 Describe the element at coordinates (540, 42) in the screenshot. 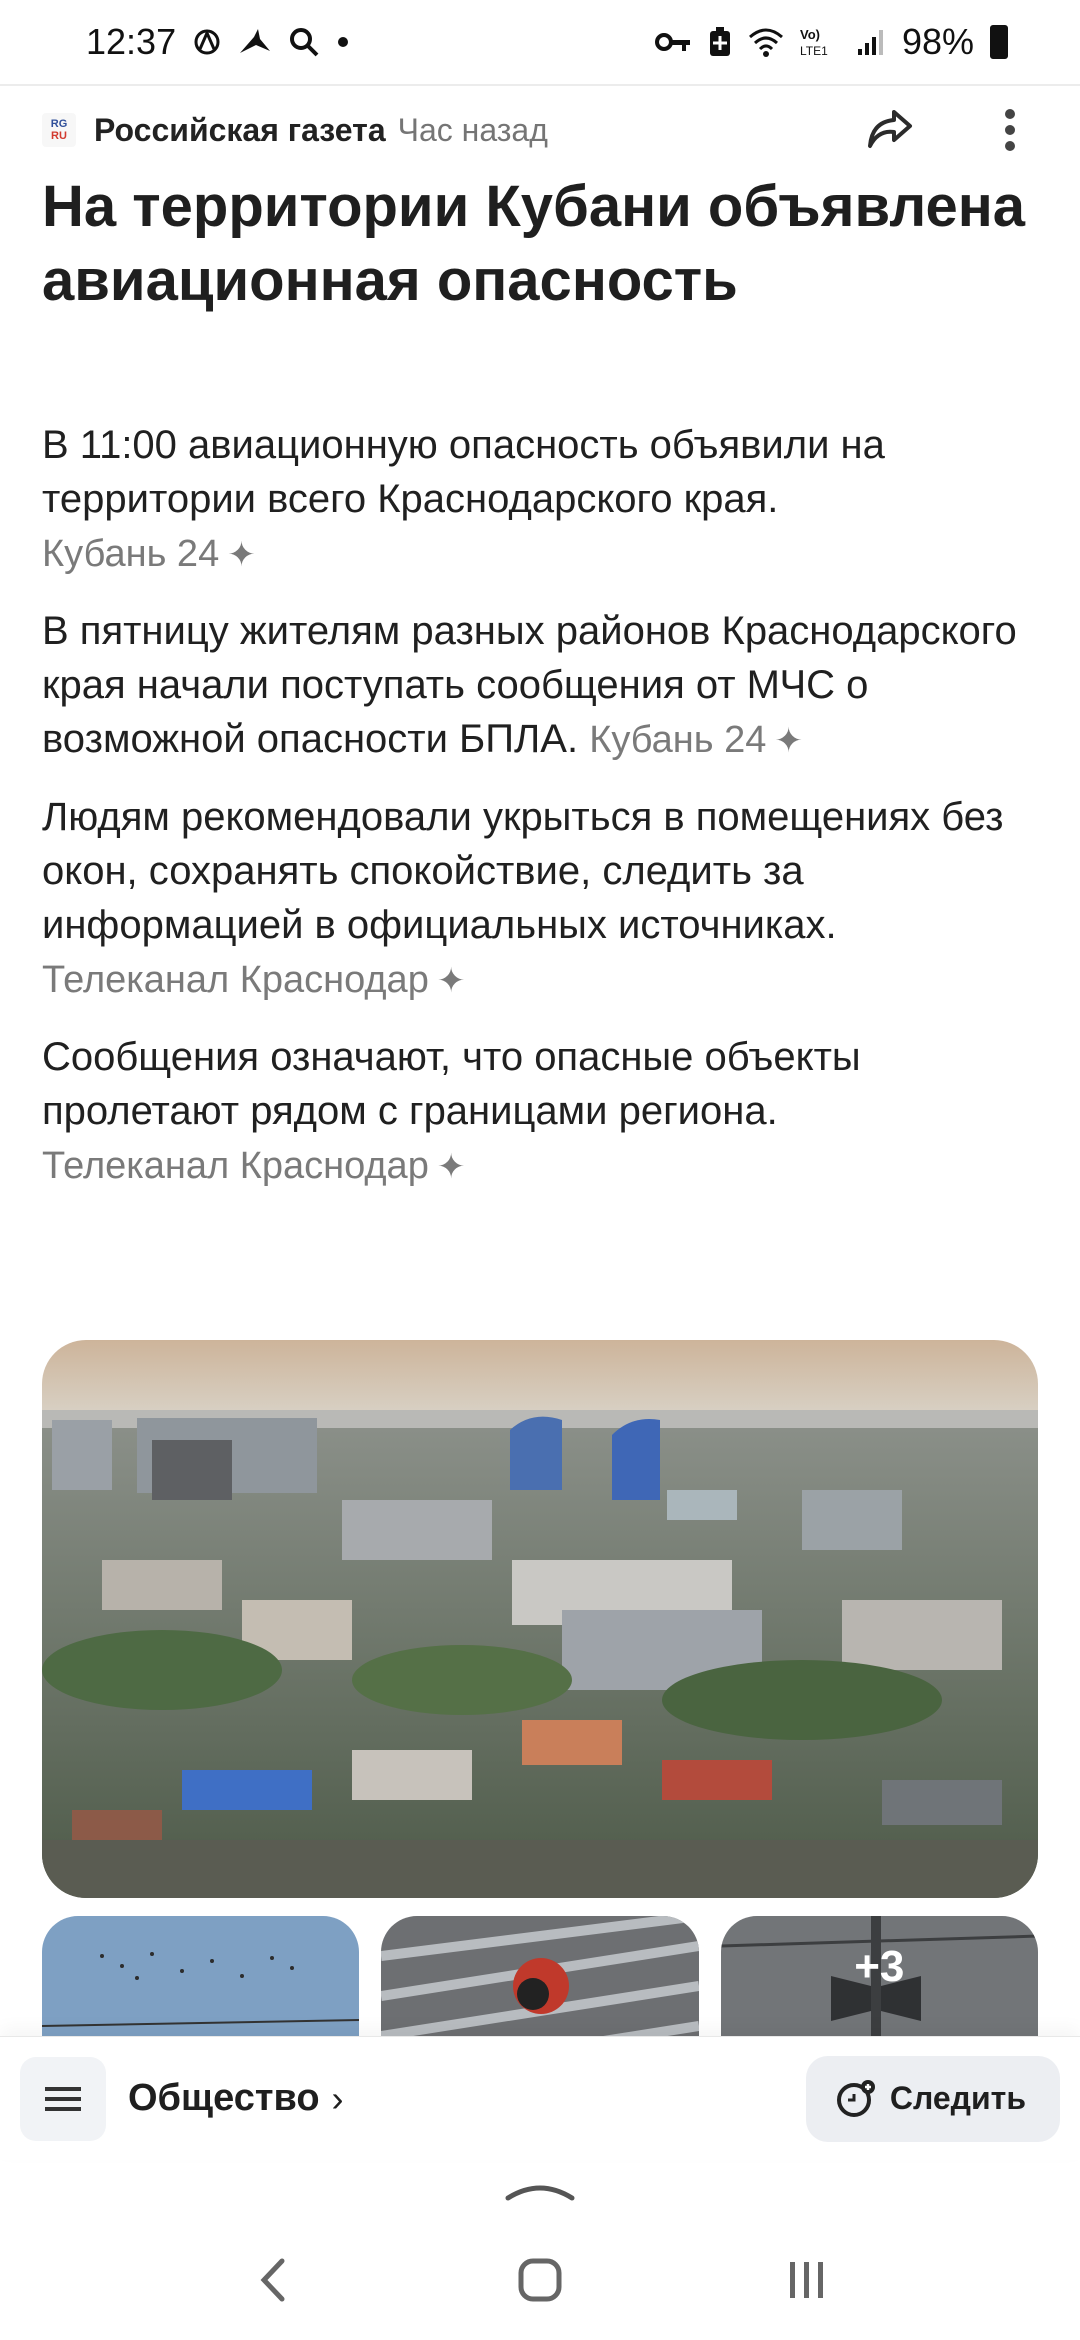

I see `status-bar: 12:37 Vo) LTE1 98%` at that location.